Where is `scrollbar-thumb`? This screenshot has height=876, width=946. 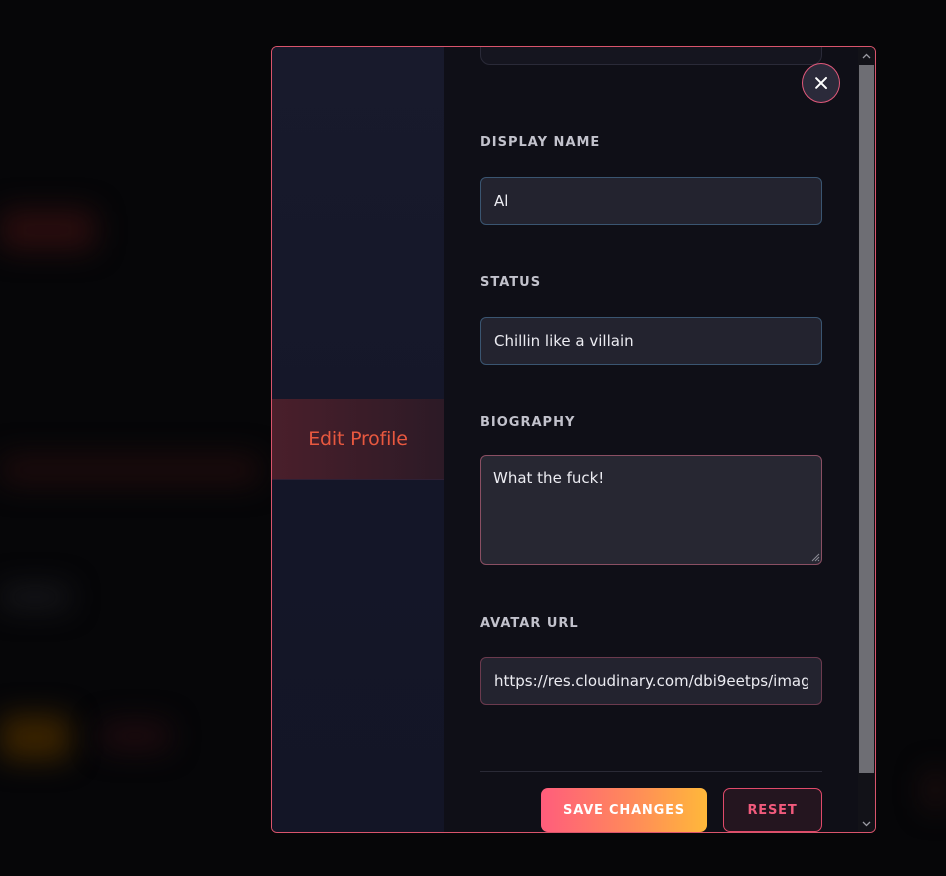
scrollbar-thumb is located at coordinates (866, 419).